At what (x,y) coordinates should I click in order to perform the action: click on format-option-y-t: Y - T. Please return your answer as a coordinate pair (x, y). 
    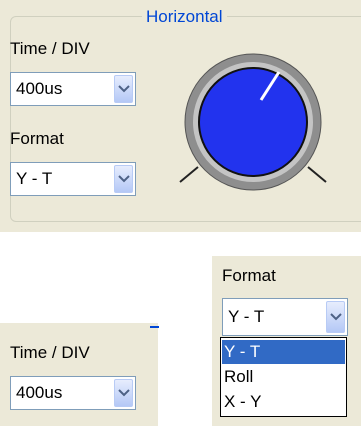
    Looking at the image, I should click on (283, 352).